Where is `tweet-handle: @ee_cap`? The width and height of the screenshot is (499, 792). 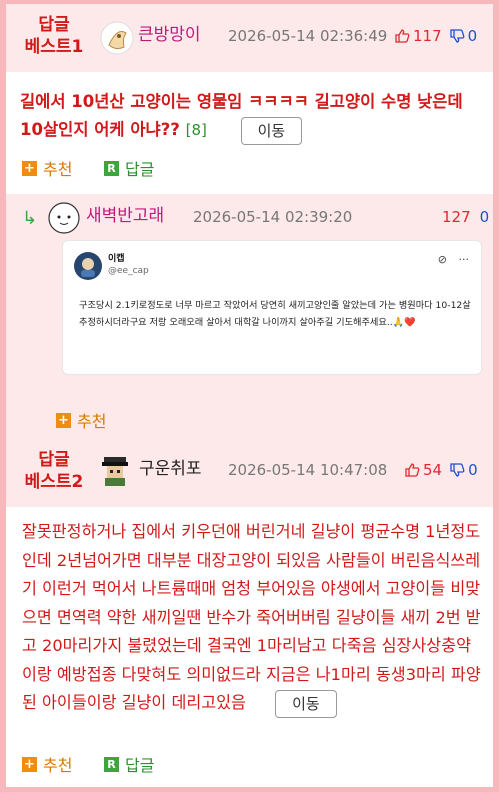 tweet-handle: @ee_cap is located at coordinates (128, 271).